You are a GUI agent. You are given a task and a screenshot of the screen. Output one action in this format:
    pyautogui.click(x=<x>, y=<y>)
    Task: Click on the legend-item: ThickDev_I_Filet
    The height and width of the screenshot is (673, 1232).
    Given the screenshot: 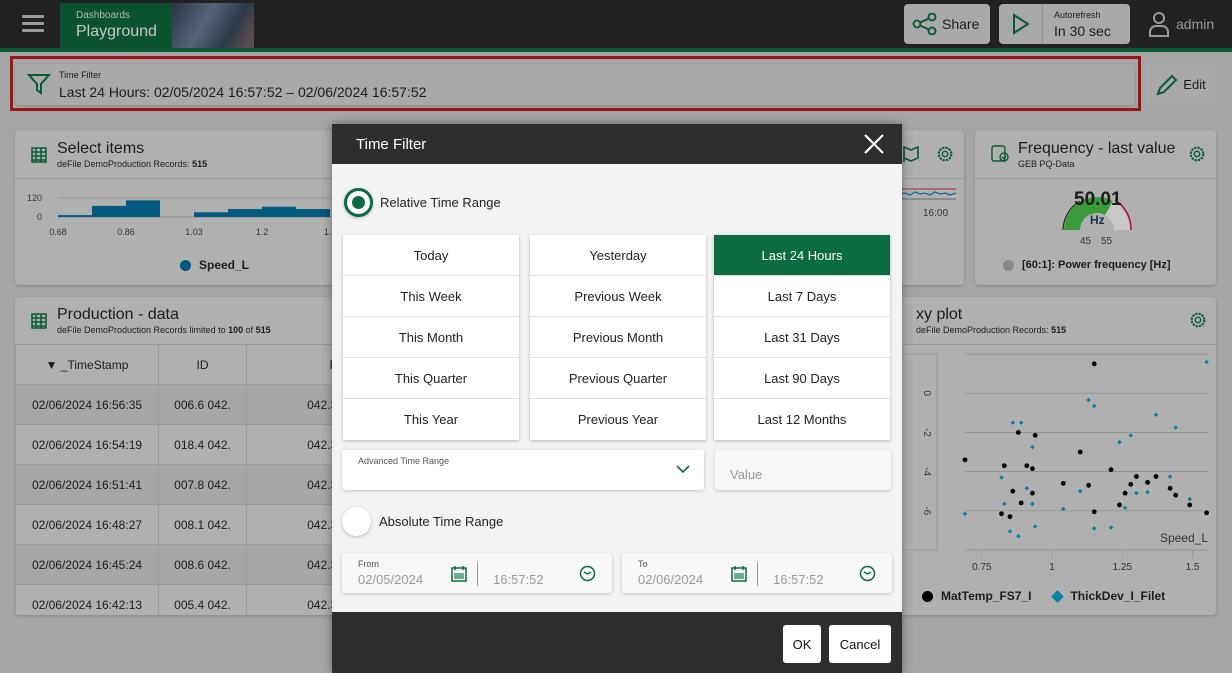 What is the action you would take?
    pyautogui.click(x=1108, y=596)
    